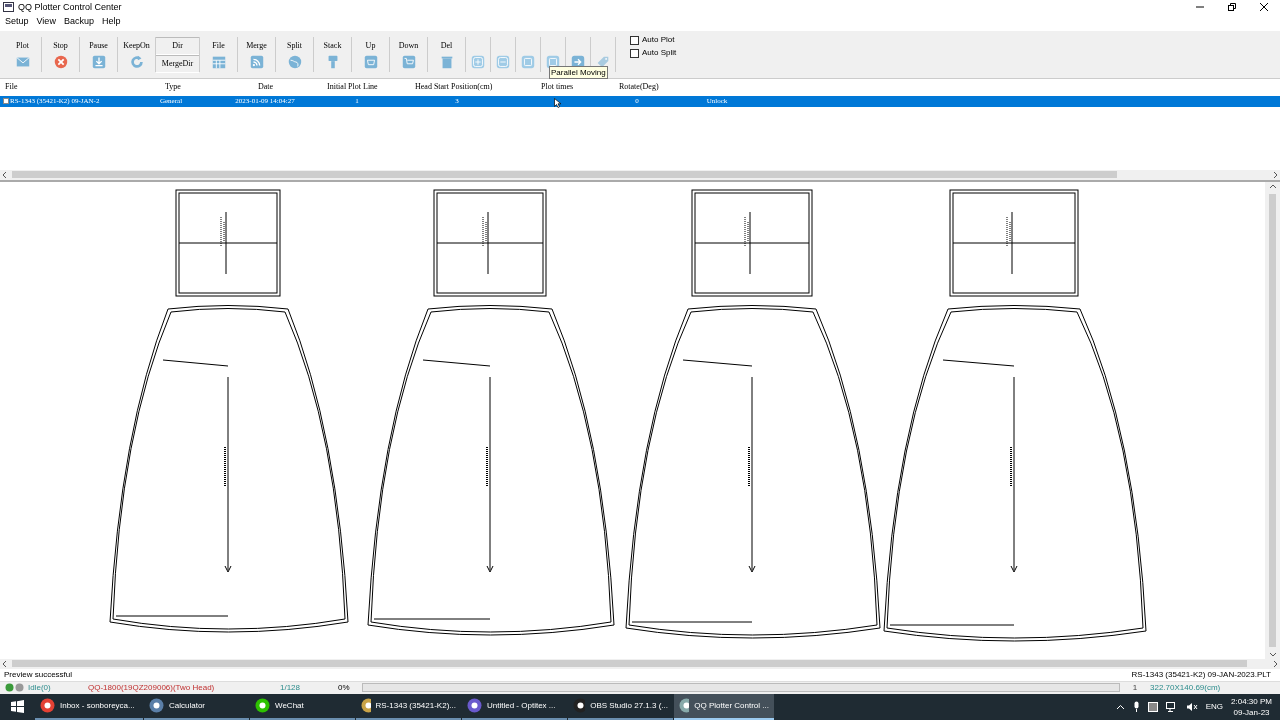  Describe the element at coordinates (17, 707) in the screenshot. I see `start-icon` at that location.